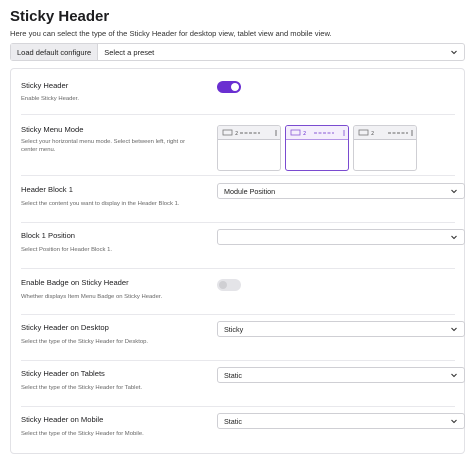 Image resolution: width=474 pixels, height=465 pixels. Describe the element at coordinates (52, 129) in the screenshot. I see `setting-label: Sticky Menu Mode` at that location.